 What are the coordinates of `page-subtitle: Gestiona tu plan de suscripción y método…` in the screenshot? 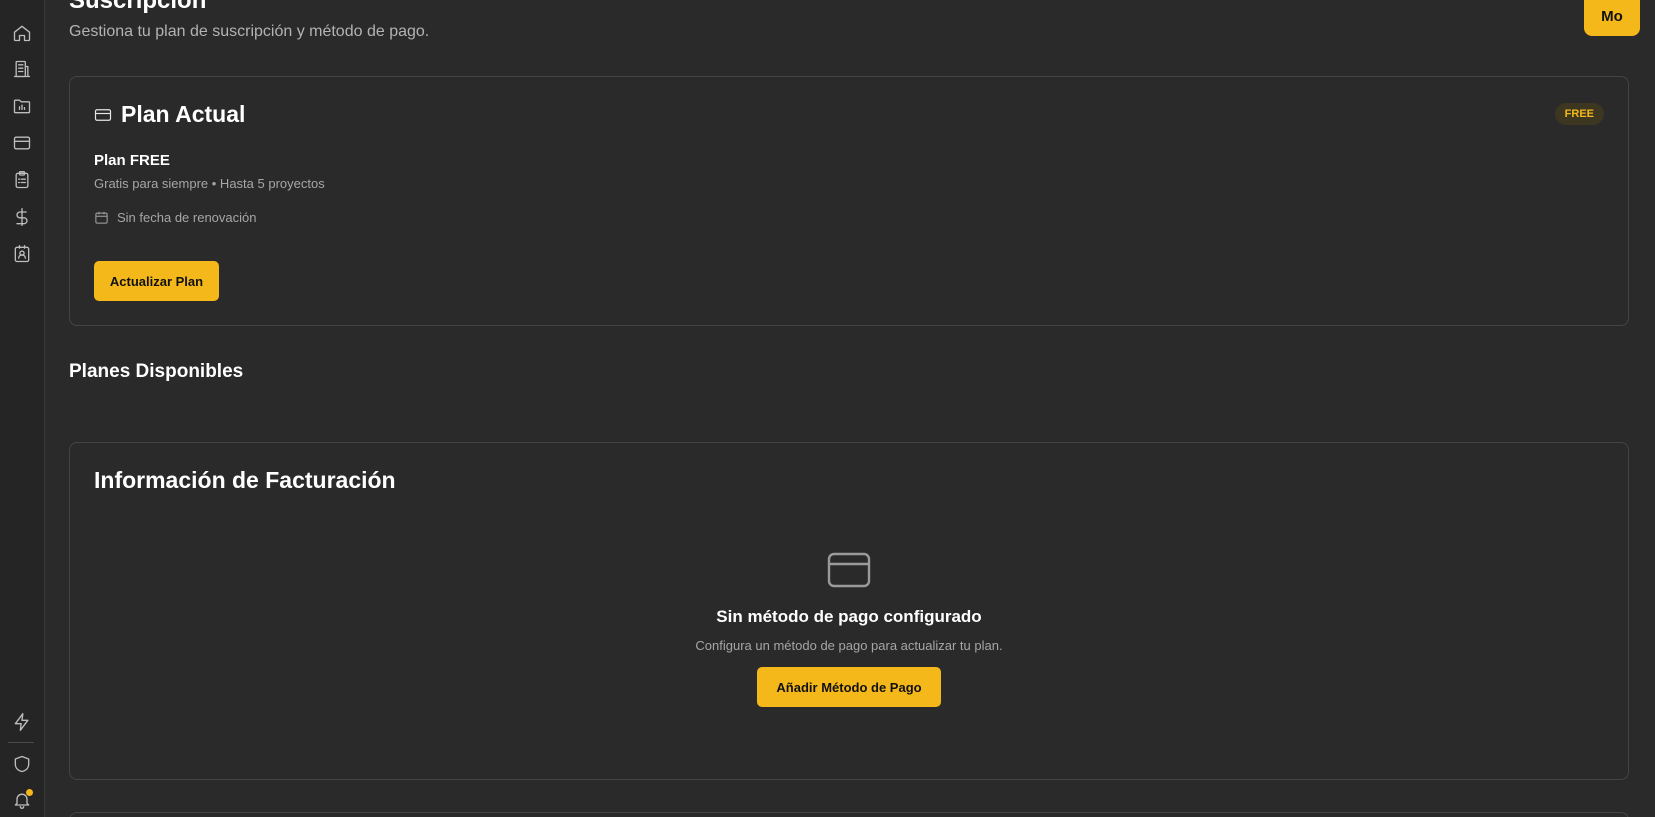 It's located at (249, 31).